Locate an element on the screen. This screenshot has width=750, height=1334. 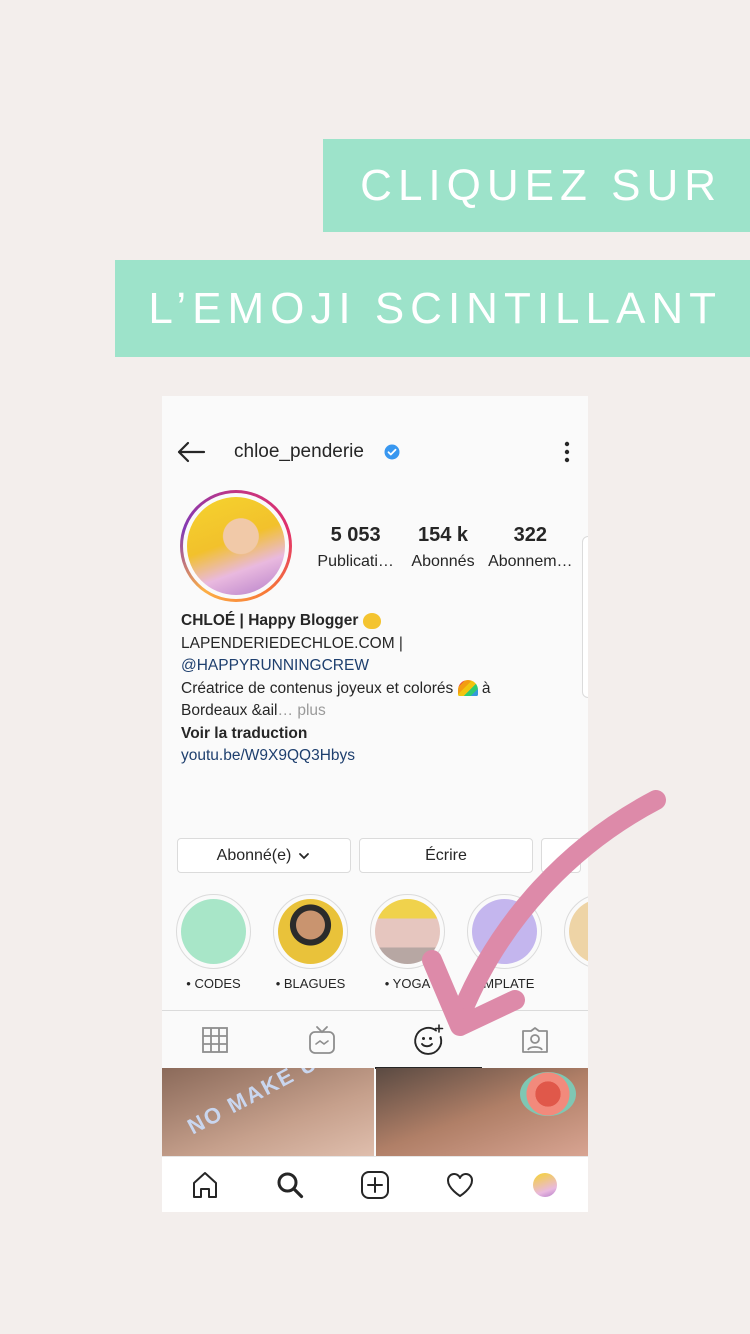
verified-badge-icon is located at coordinates (392, 454).